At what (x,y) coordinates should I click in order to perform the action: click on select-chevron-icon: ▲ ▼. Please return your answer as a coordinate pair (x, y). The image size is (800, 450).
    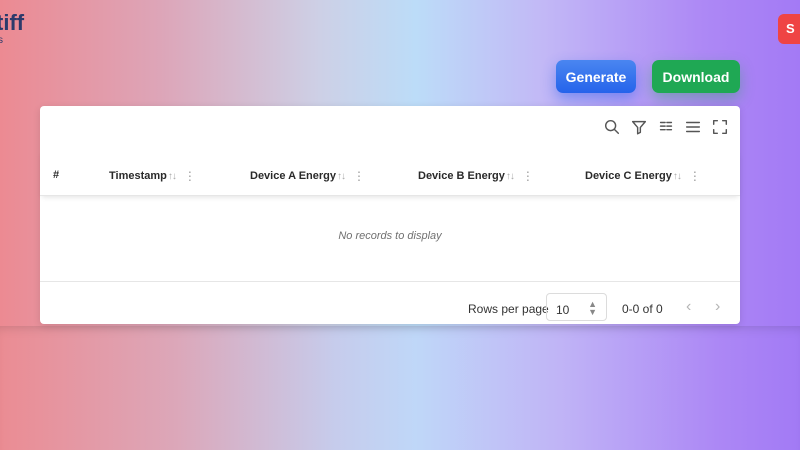
    Looking at the image, I should click on (592, 308).